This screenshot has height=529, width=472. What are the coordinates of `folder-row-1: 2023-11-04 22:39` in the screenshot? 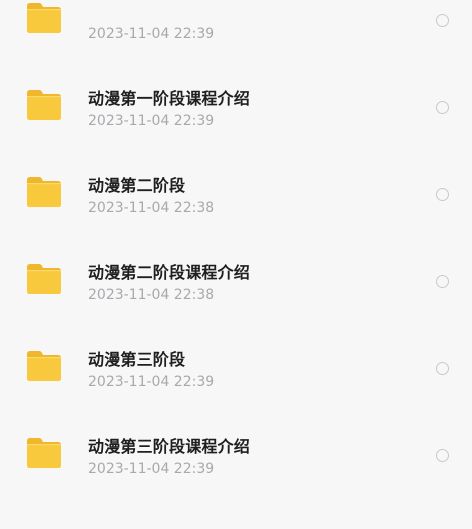 It's located at (236, 28).